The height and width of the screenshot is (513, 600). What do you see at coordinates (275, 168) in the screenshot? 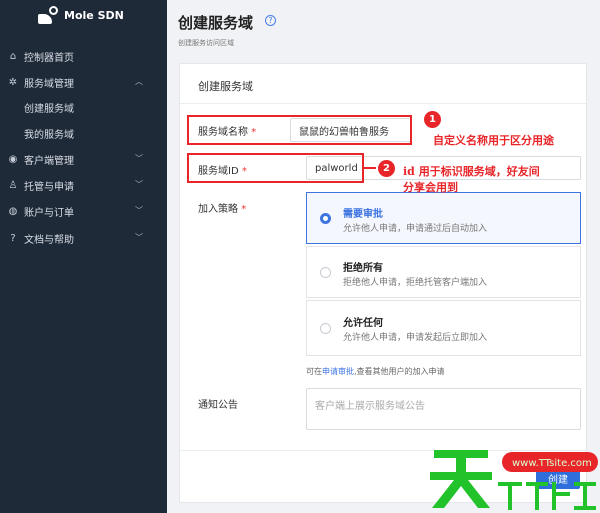
I see `annotation-box-id` at bounding box center [275, 168].